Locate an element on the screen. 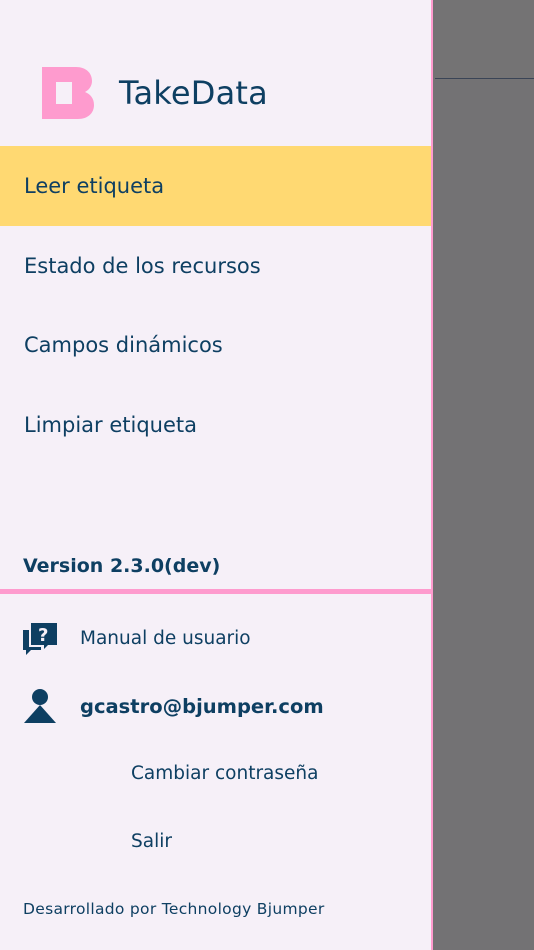  user-email: gcastro@bjumper.com is located at coordinates (202, 706).